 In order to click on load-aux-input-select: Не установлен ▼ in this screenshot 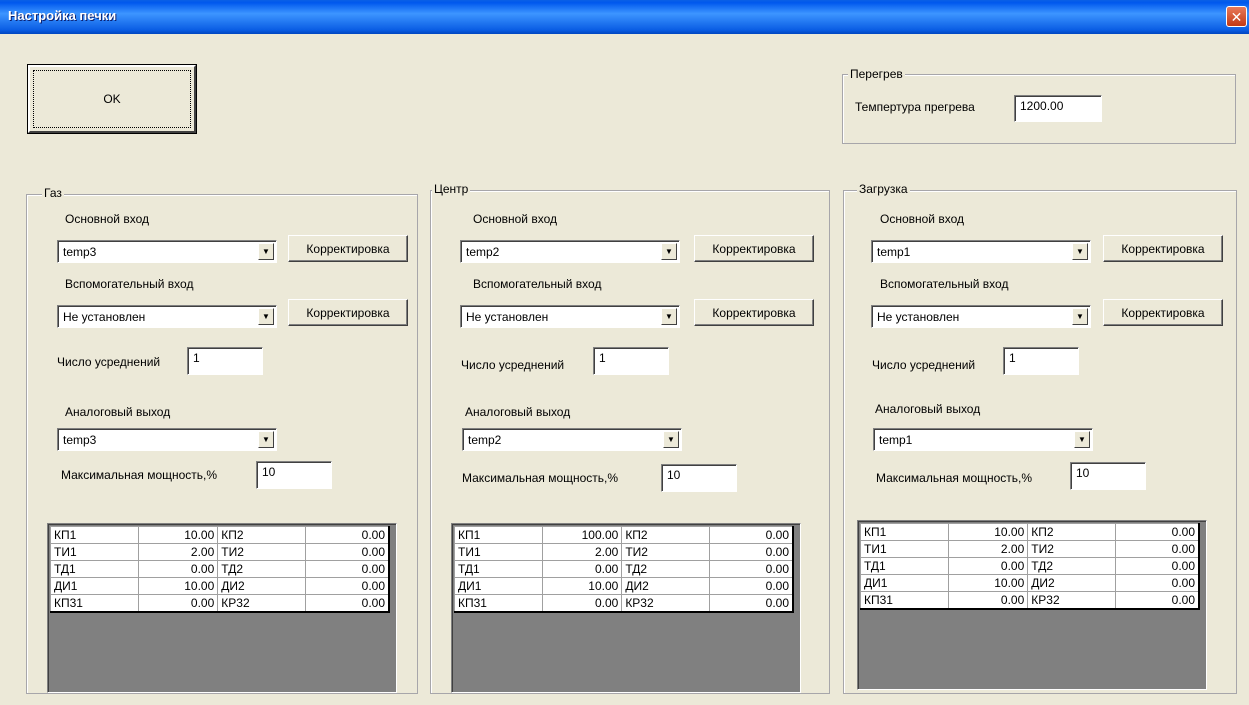, I will do `click(981, 316)`.